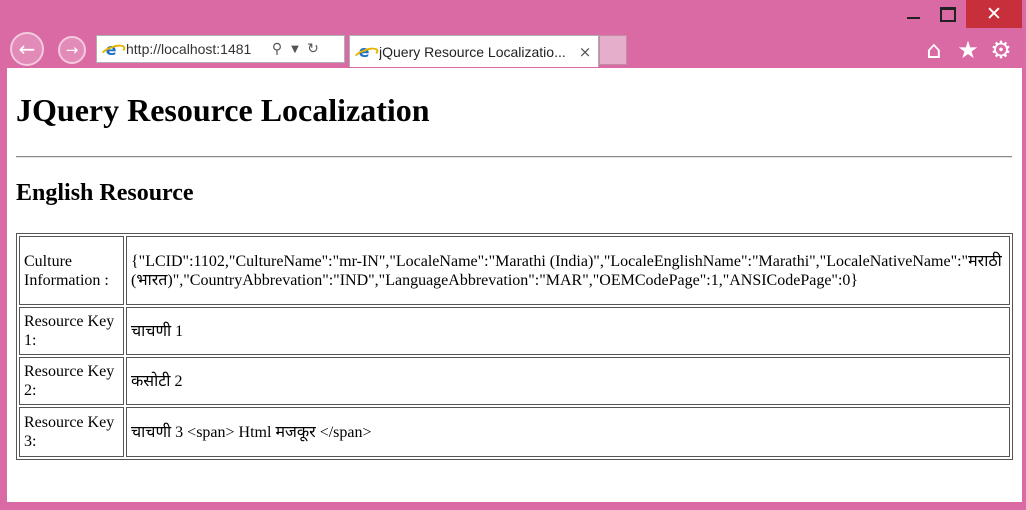 The width and height of the screenshot is (1026, 510). I want to click on title-bar: ✕, so click(513, 14).